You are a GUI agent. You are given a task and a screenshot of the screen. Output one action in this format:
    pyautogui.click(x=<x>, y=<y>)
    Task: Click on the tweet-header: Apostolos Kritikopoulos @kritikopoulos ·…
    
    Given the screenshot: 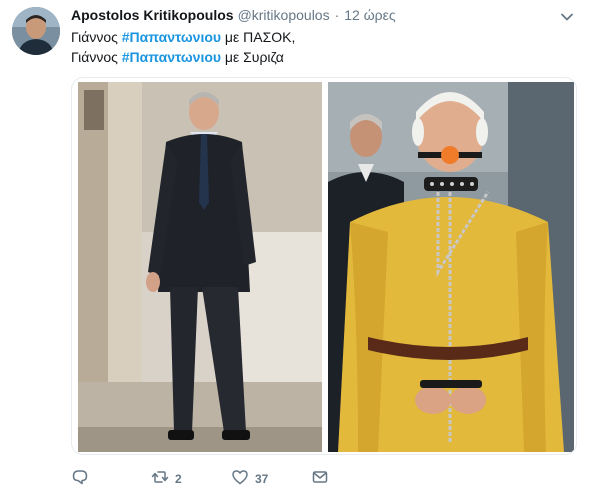 What is the action you would take?
    pyautogui.click(x=233, y=16)
    